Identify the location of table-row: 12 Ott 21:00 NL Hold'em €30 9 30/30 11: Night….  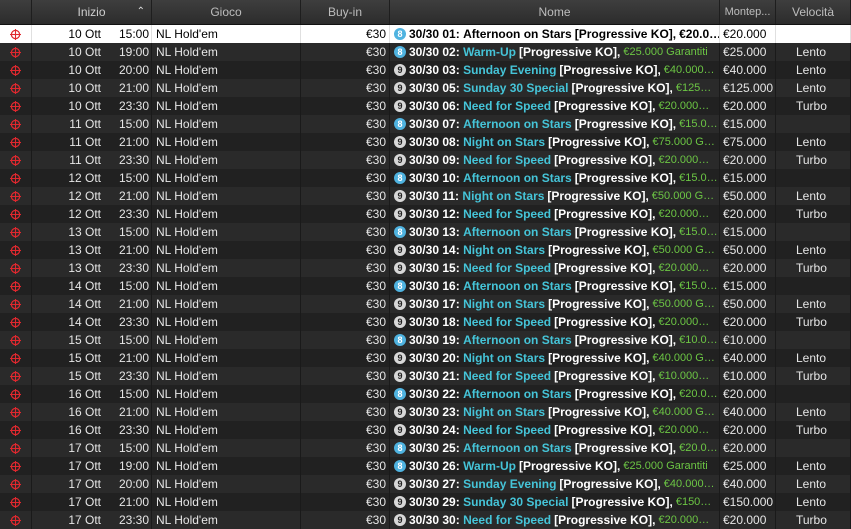
(425, 196).